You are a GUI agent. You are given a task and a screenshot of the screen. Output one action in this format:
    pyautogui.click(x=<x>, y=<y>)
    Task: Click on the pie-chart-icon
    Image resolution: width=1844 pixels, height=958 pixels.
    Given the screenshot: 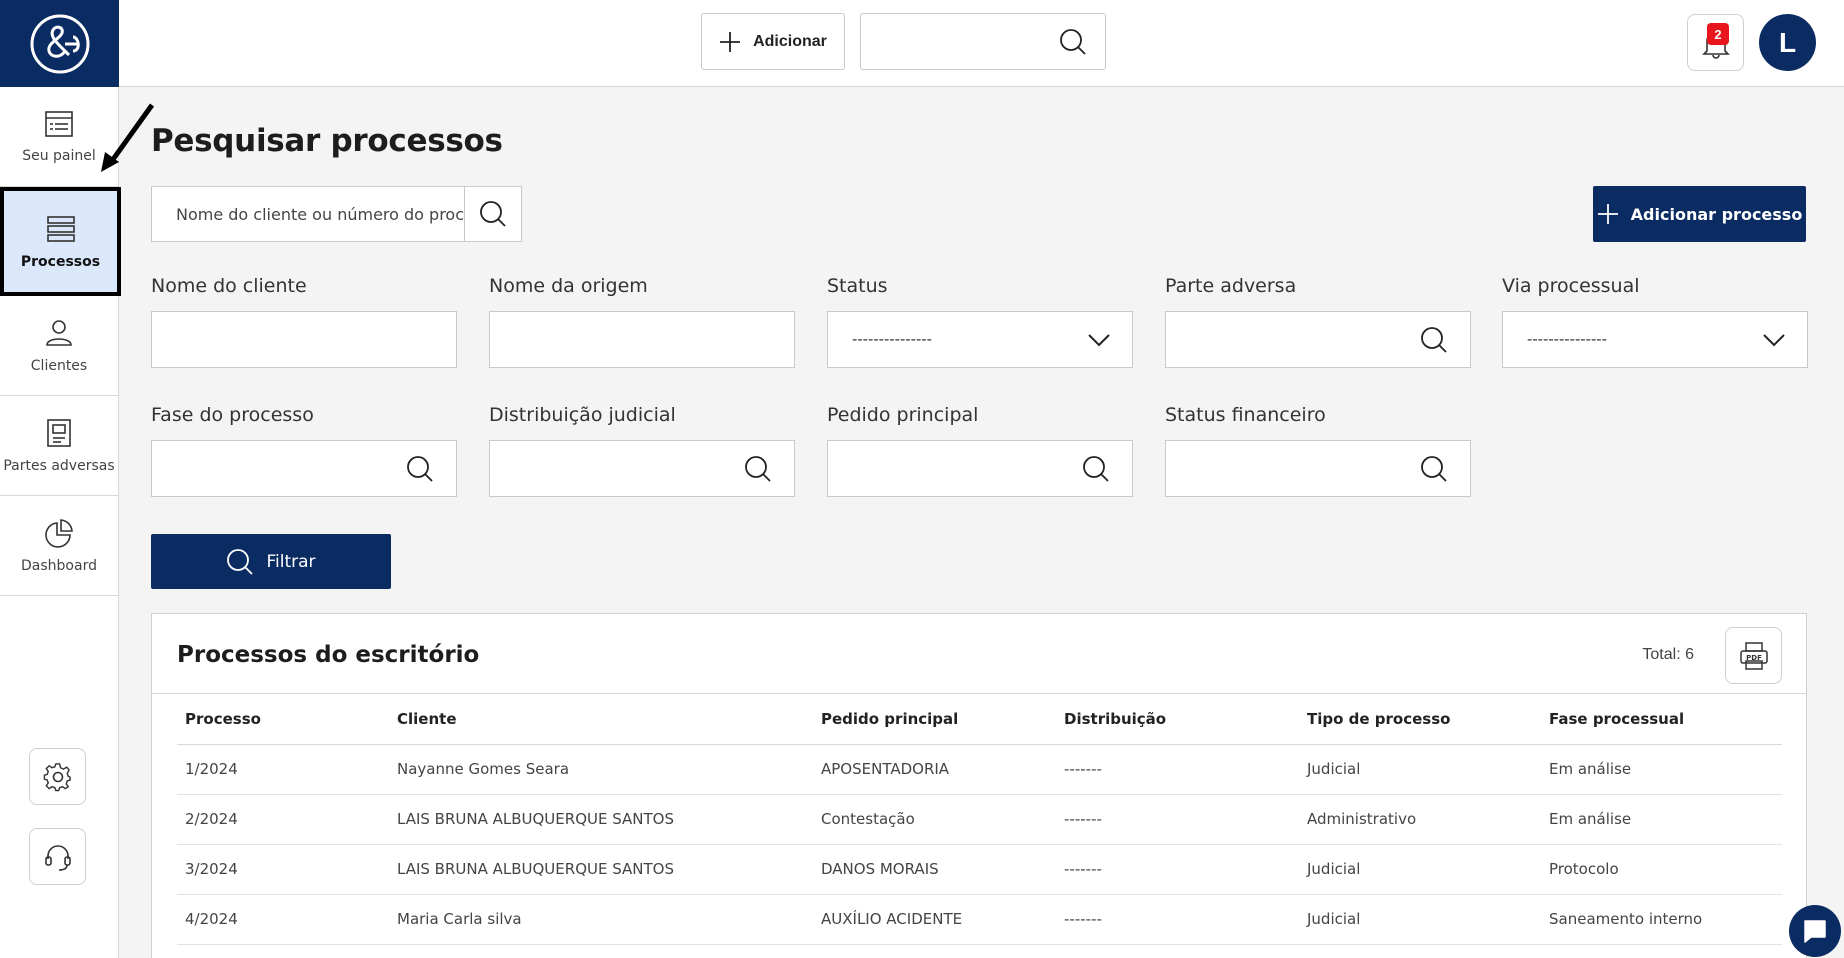 What is the action you would take?
    pyautogui.click(x=59, y=533)
    